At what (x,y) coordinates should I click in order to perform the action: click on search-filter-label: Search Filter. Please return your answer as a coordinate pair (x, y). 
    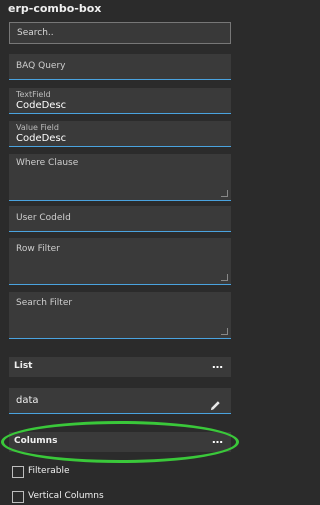
    Looking at the image, I should click on (44, 303).